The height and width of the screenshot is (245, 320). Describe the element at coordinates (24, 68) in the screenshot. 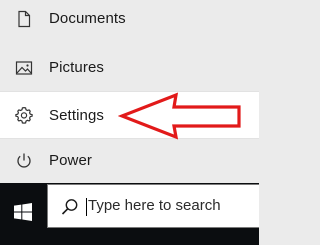

I see `pictures-icon` at that location.